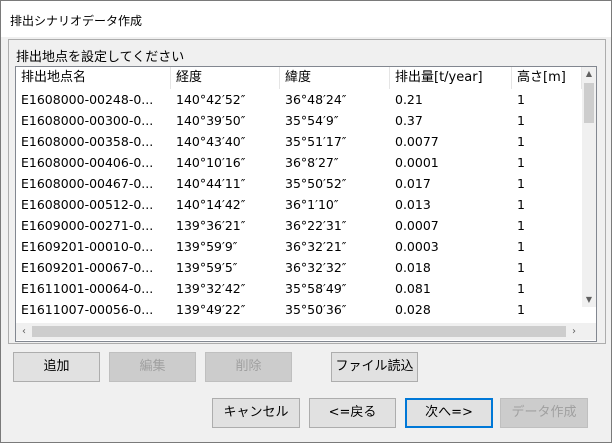  I want to click on right-arrow-icon: ›, so click(574, 331).